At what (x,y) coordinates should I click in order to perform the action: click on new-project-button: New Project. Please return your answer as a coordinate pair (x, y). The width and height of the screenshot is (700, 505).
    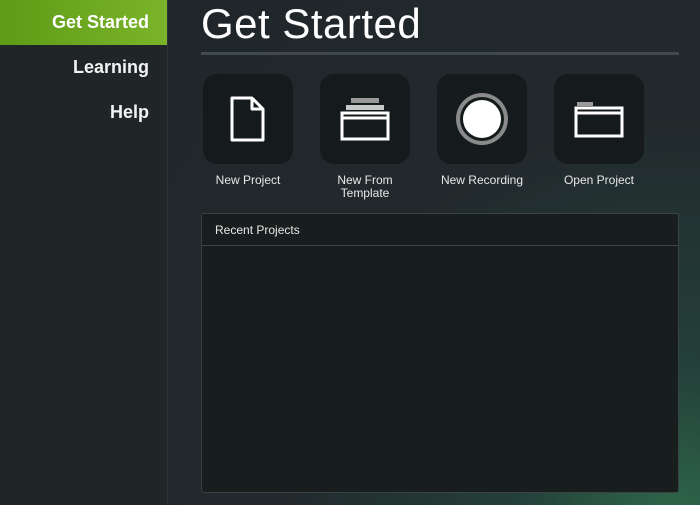
    Looking at the image, I should click on (248, 130).